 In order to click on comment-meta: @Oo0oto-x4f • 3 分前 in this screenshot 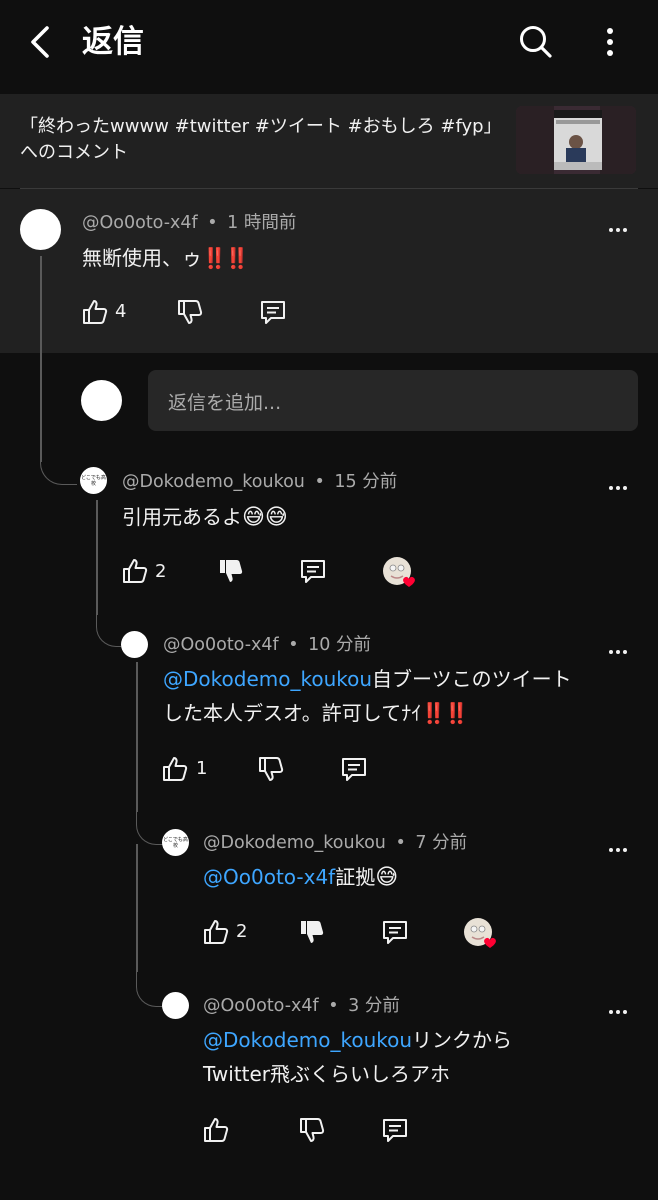, I will do `click(301, 1006)`.